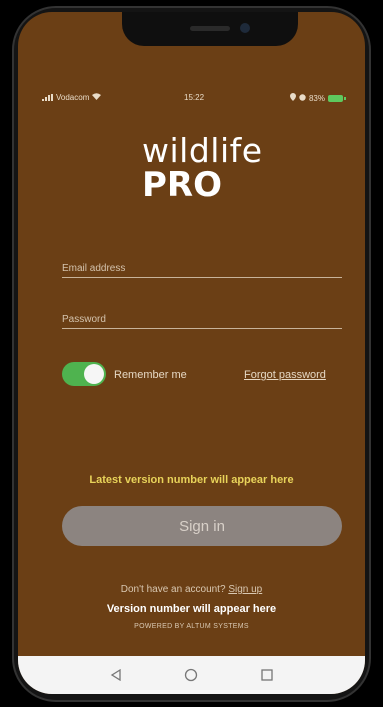  Describe the element at coordinates (191, 626) in the screenshot. I see `powered-by-text: POWERED BY ALTUM SYSTEMS` at that location.